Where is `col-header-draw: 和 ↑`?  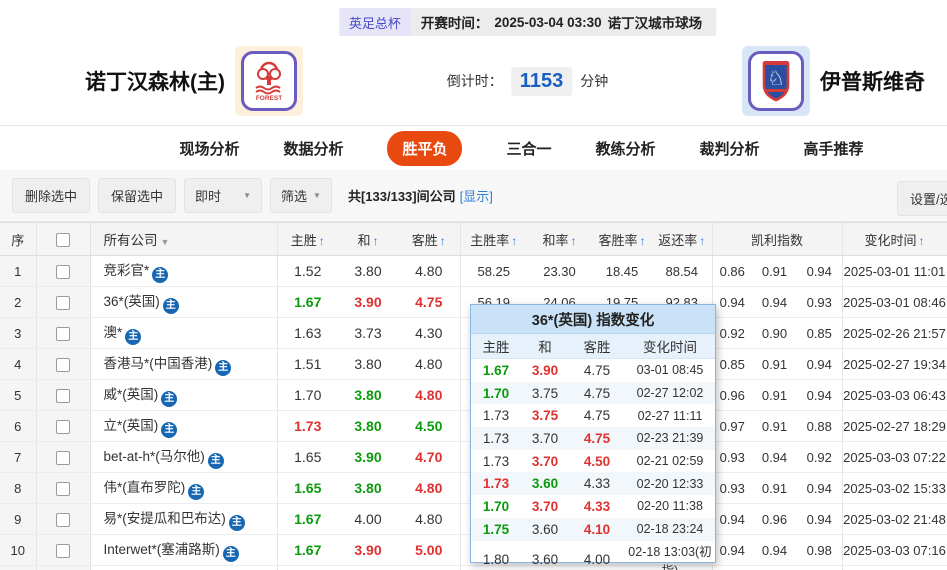 col-header-draw: 和 ↑ is located at coordinates (368, 239).